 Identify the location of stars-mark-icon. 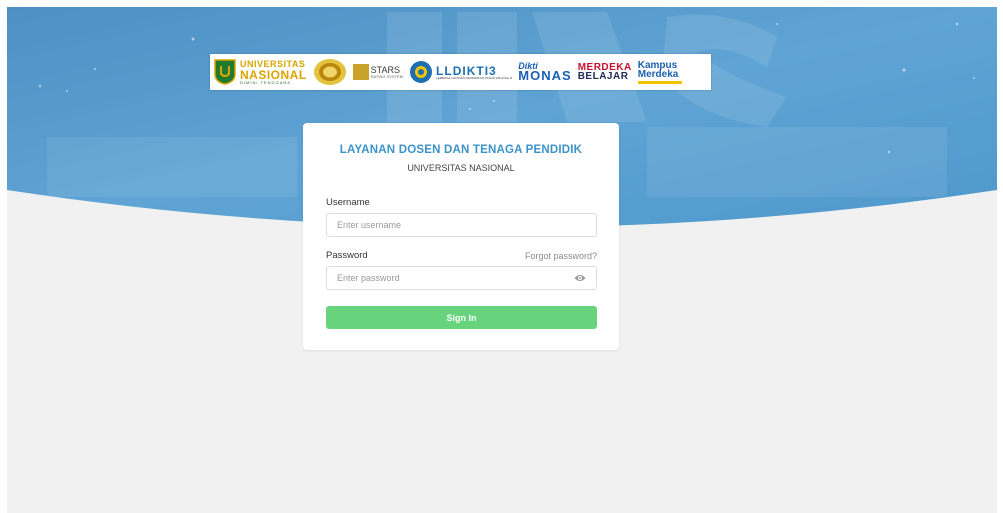
(360, 72).